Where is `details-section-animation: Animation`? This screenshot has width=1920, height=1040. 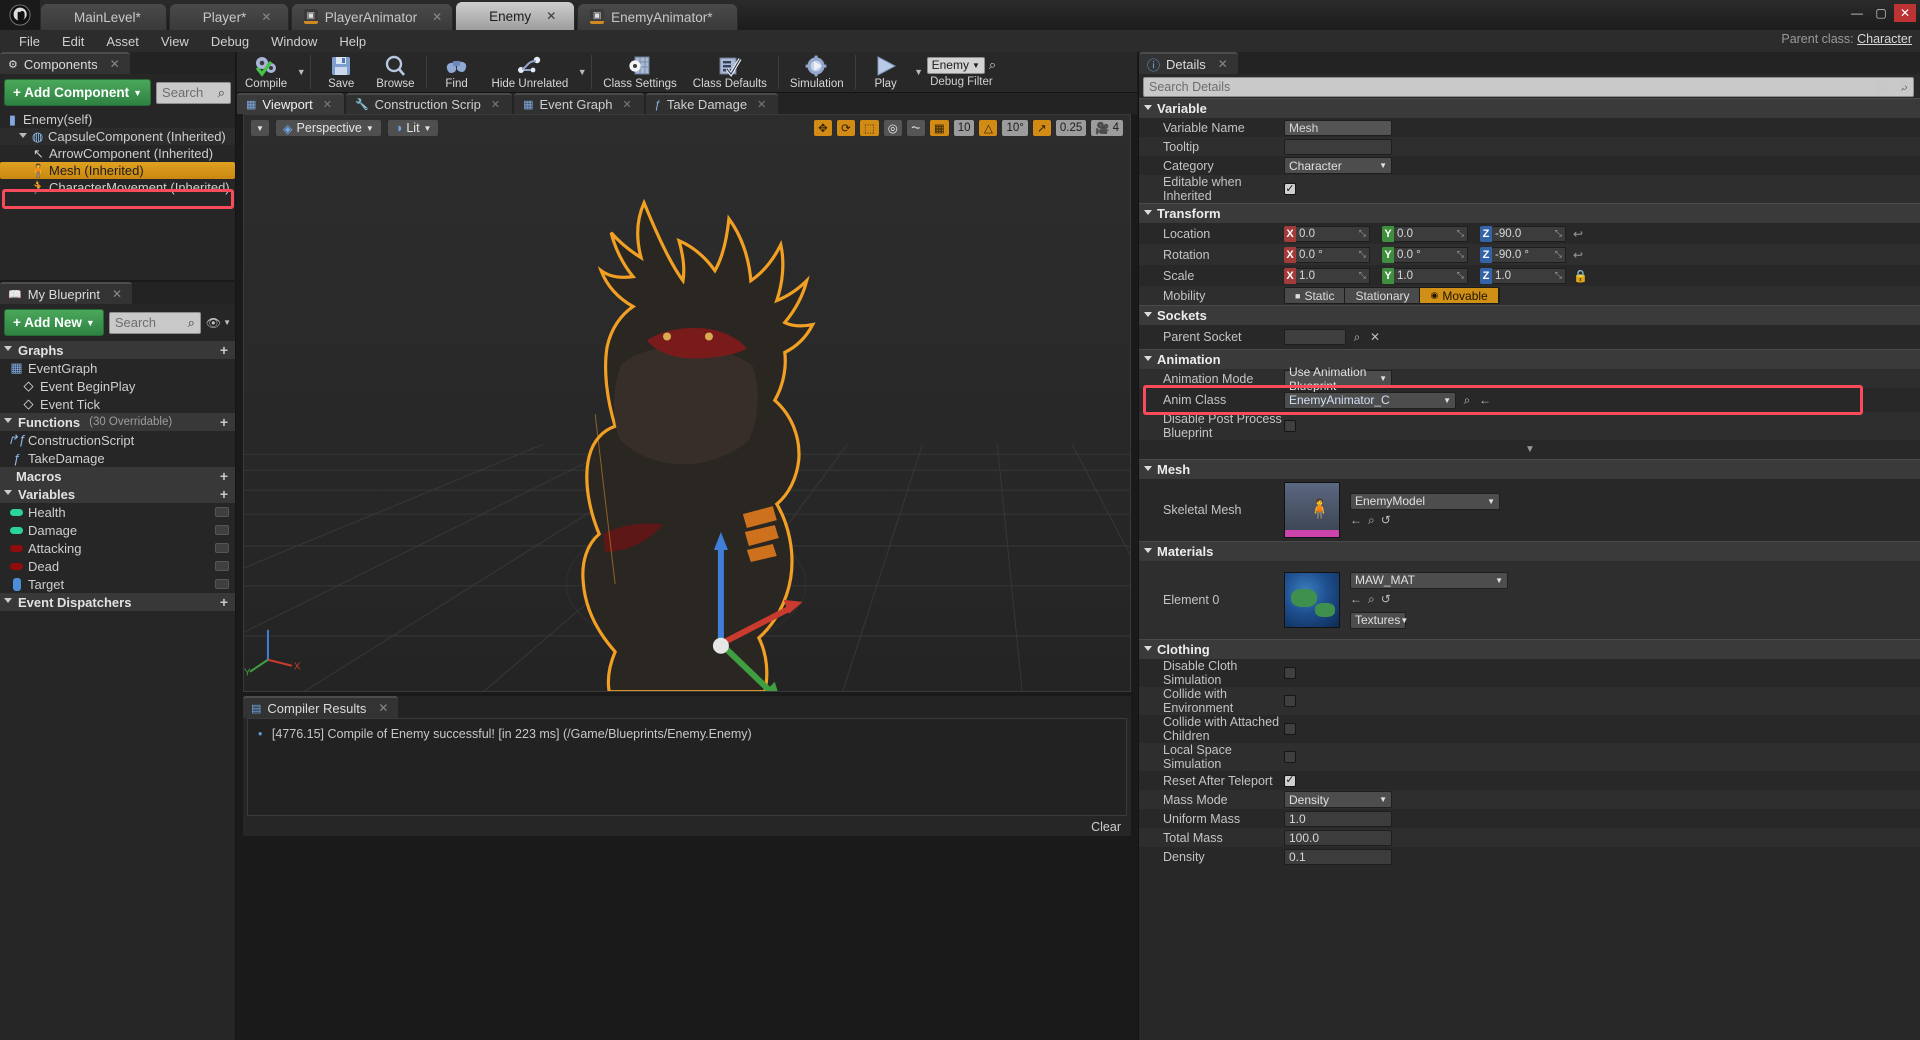
details-section-animation: Animation is located at coordinates (1529, 359).